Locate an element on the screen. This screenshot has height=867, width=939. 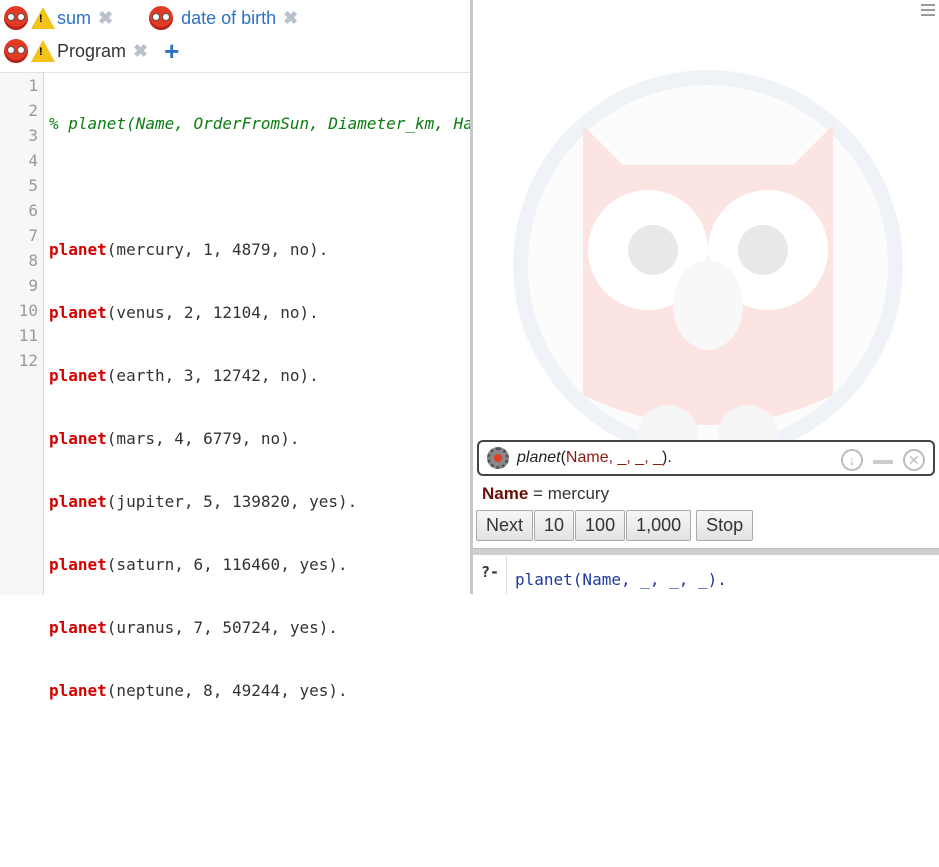
answer-value: mercury is located at coordinates (578, 493).